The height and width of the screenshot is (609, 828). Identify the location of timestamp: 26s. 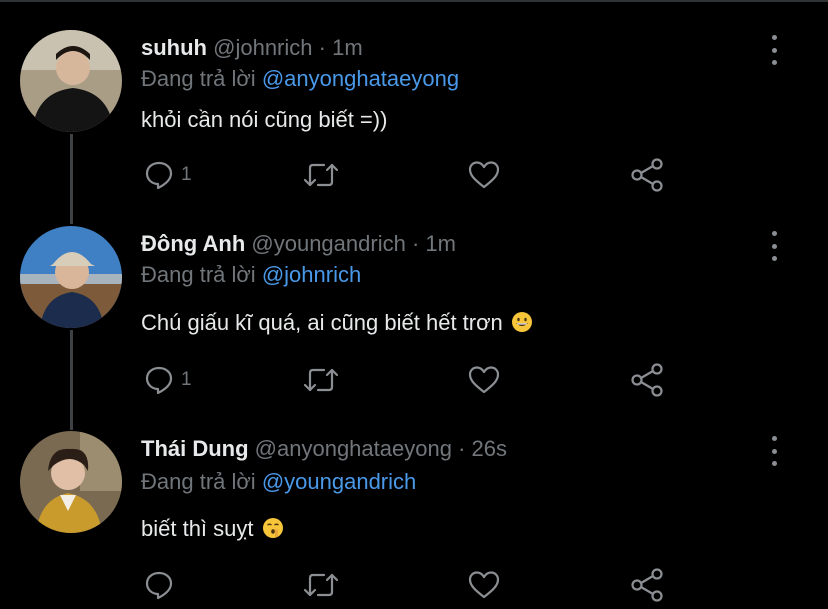
(489, 448).